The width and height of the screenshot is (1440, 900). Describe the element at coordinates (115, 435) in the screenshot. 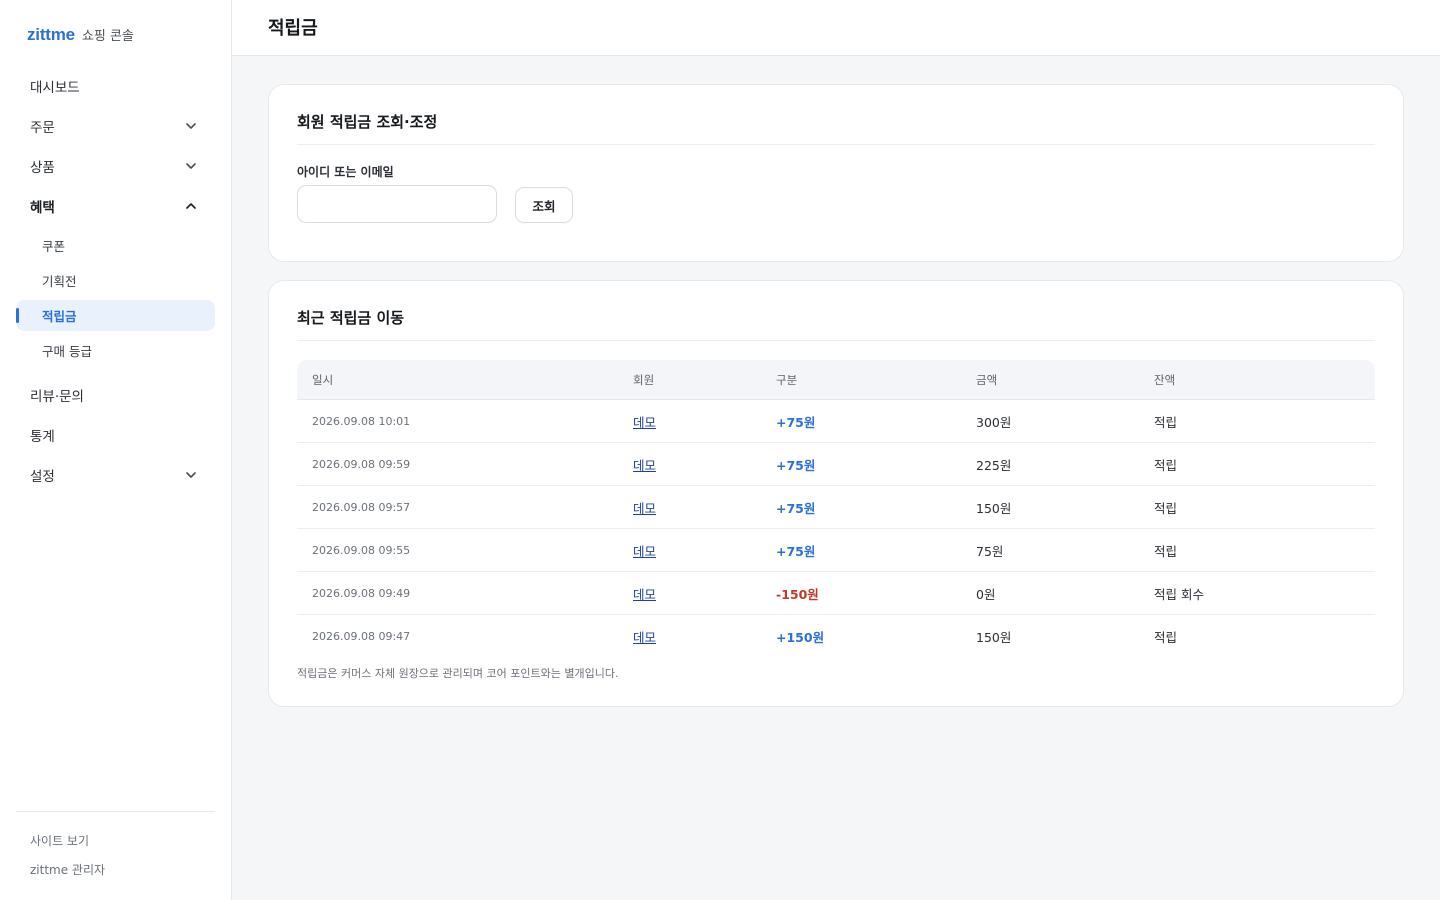

I see `sidebar-item-stats: 통계` at that location.